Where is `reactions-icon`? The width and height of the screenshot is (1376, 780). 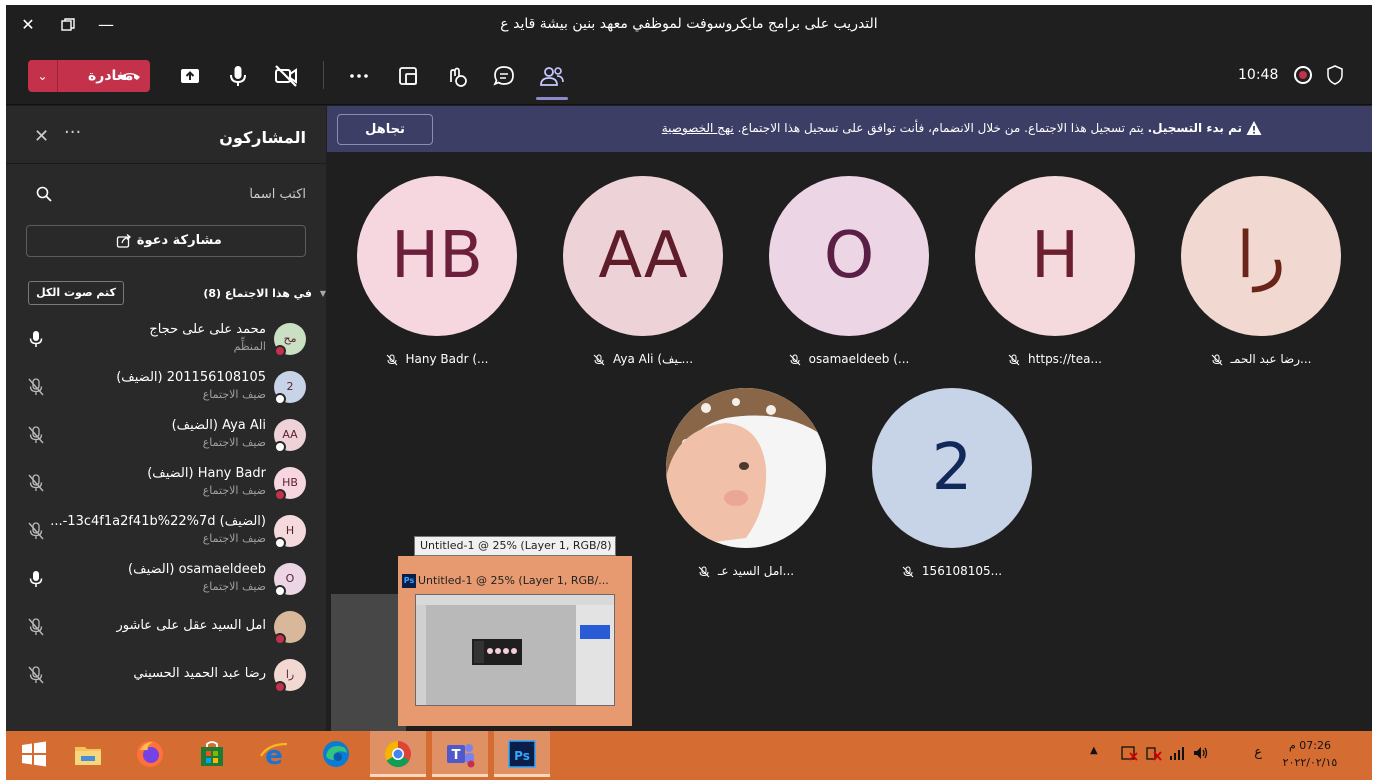 reactions-icon is located at coordinates (456, 76).